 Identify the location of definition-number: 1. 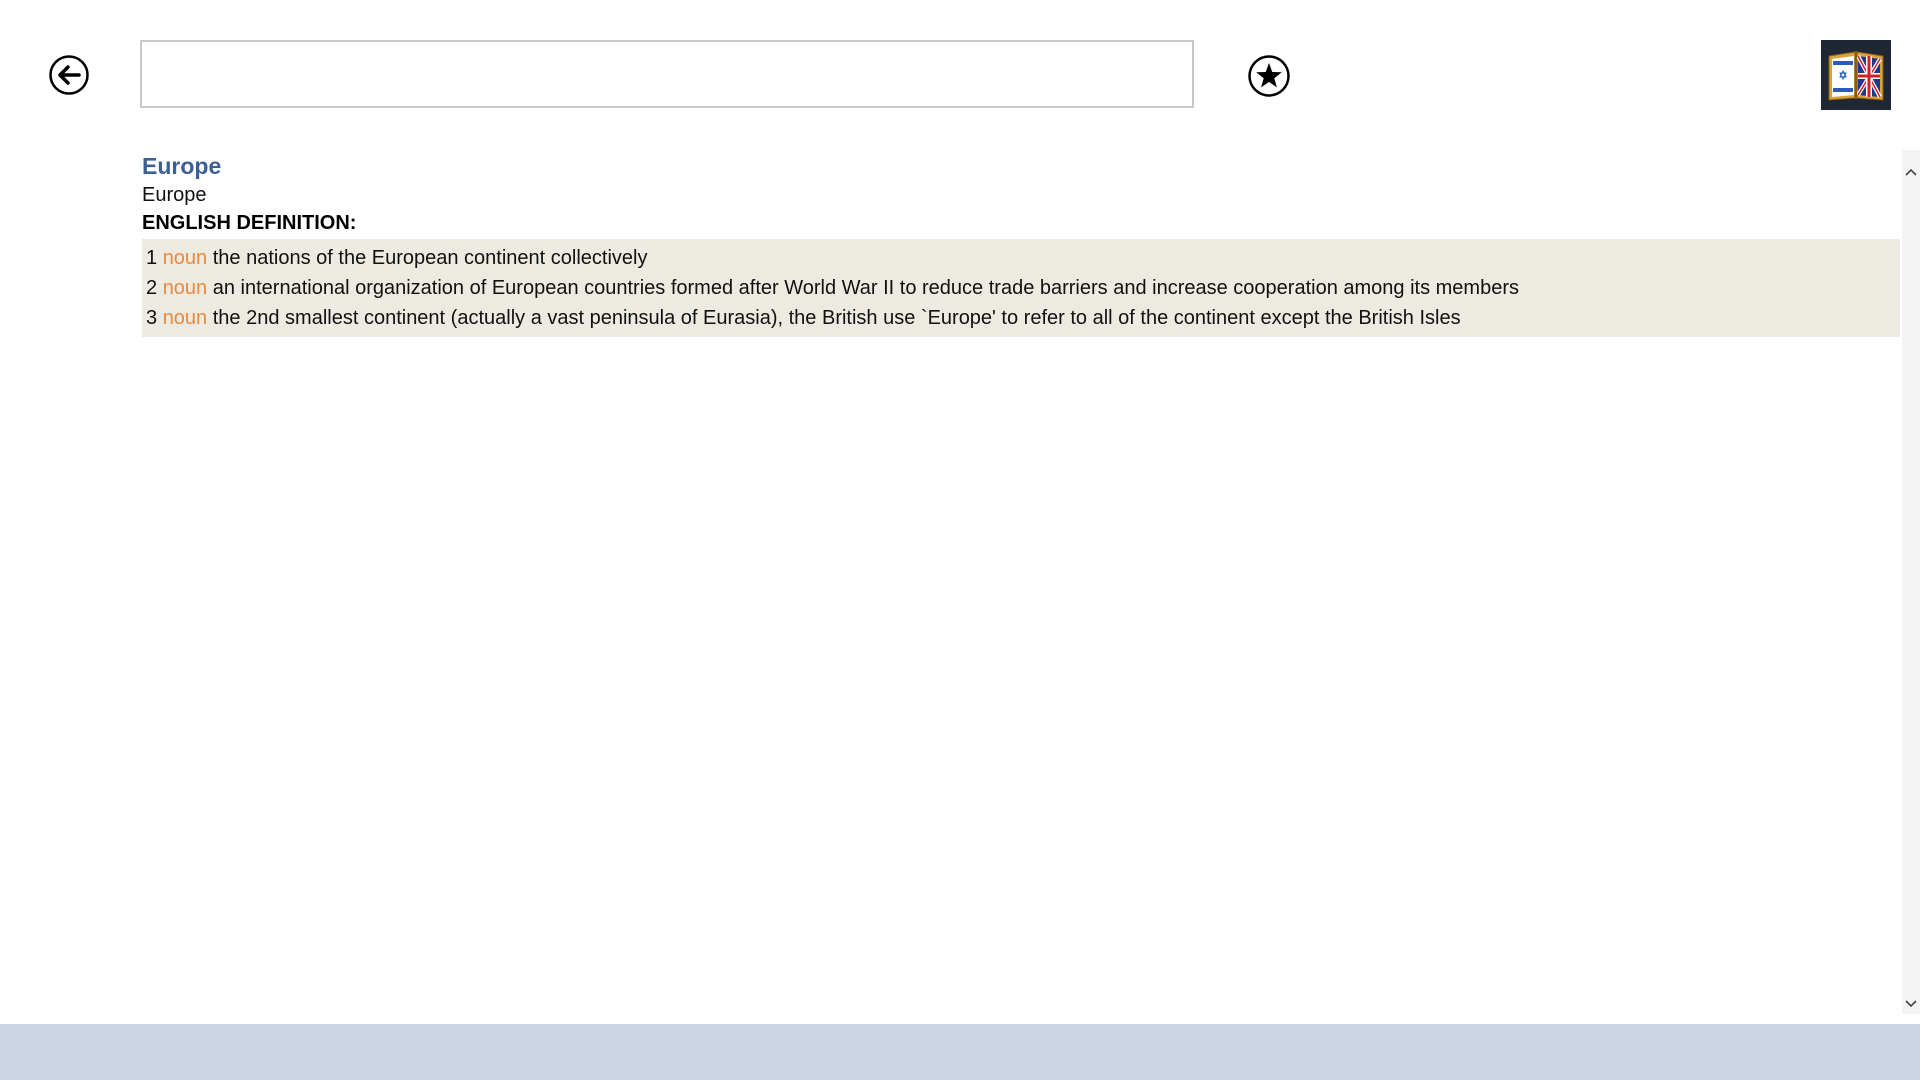
(152, 258).